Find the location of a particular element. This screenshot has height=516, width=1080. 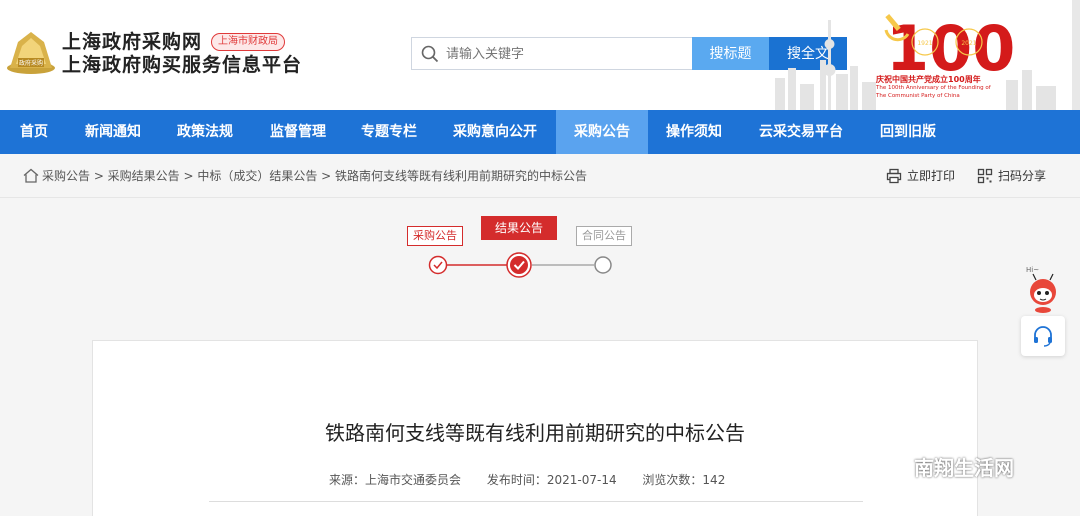

bureau-tag: 上海市财政局 is located at coordinates (248, 42).